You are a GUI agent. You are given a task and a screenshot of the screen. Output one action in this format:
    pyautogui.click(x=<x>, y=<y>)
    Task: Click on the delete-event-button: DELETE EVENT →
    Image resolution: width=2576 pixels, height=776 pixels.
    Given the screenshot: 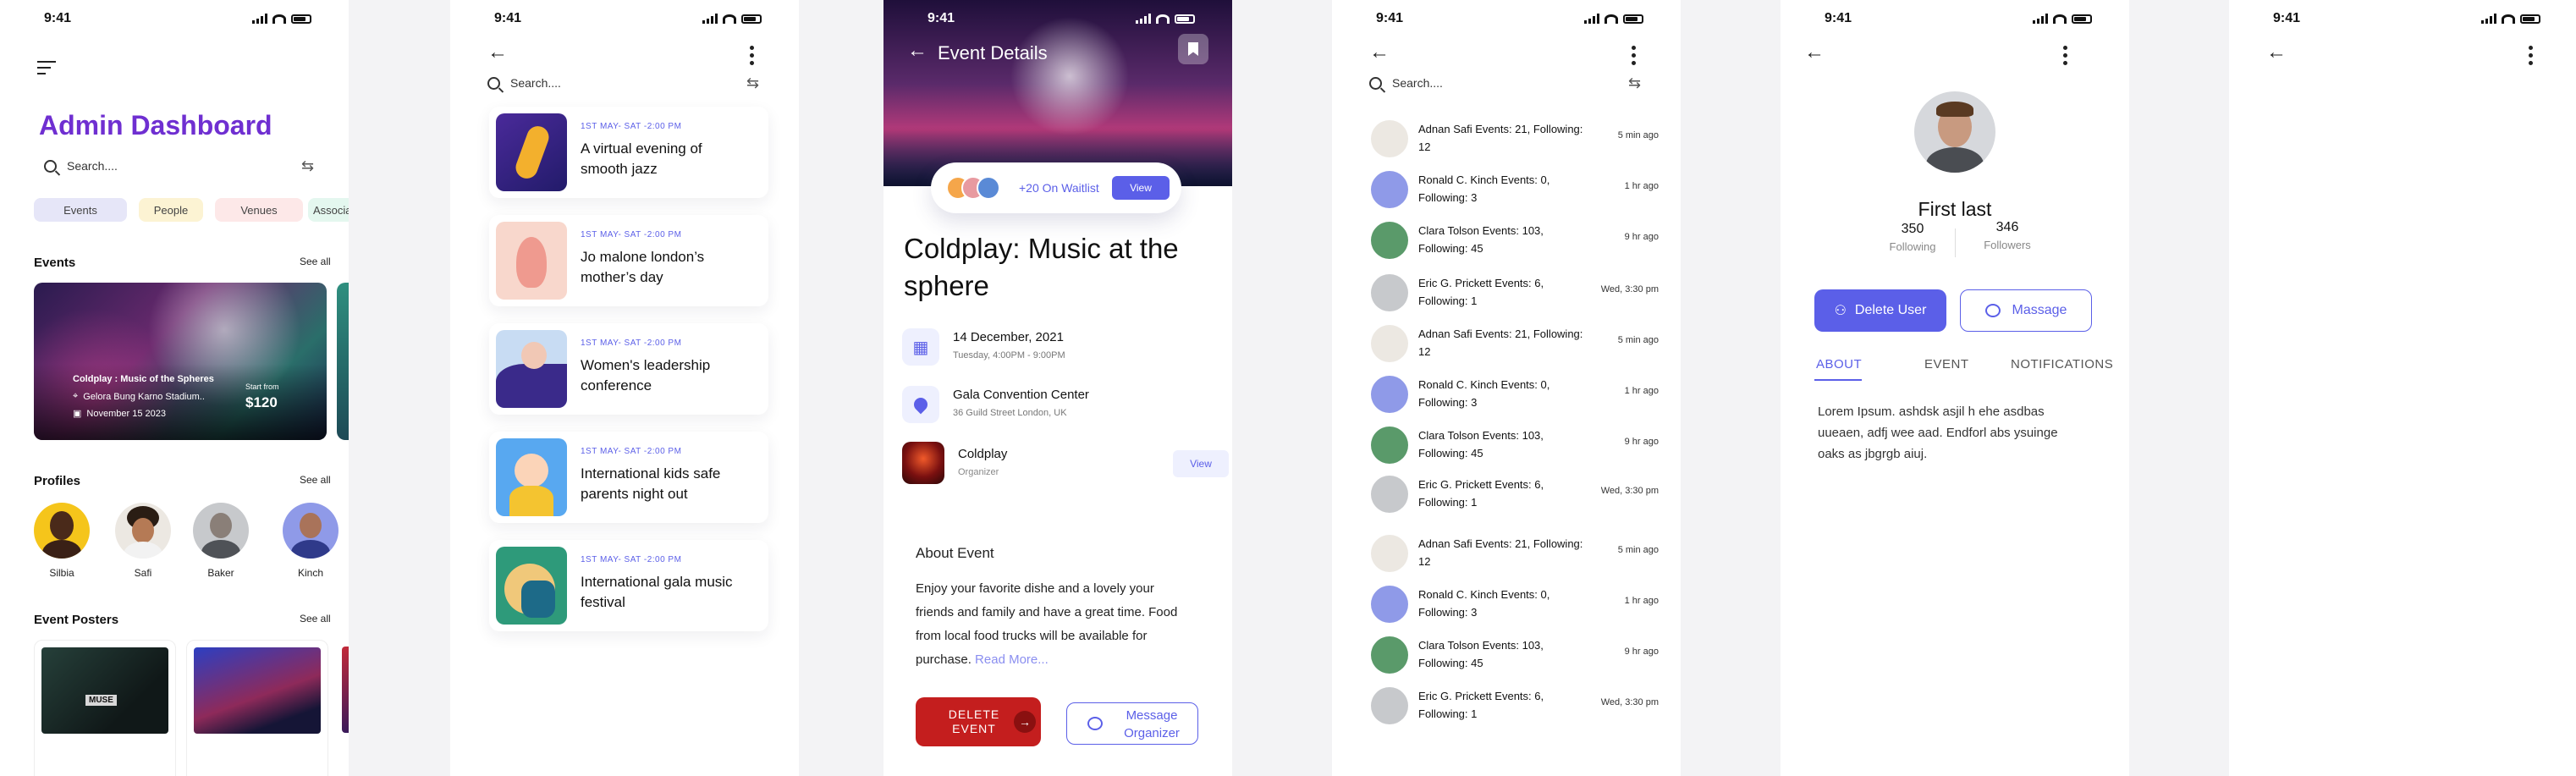 What is the action you would take?
    pyautogui.click(x=979, y=721)
    